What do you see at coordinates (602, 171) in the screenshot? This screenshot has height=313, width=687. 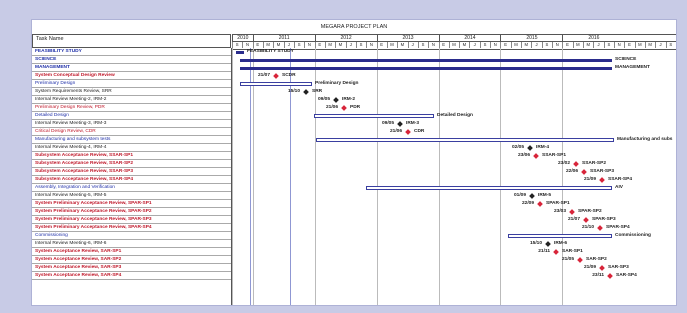 I see `milestone-name: SSAR-SP3` at bounding box center [602, 171].